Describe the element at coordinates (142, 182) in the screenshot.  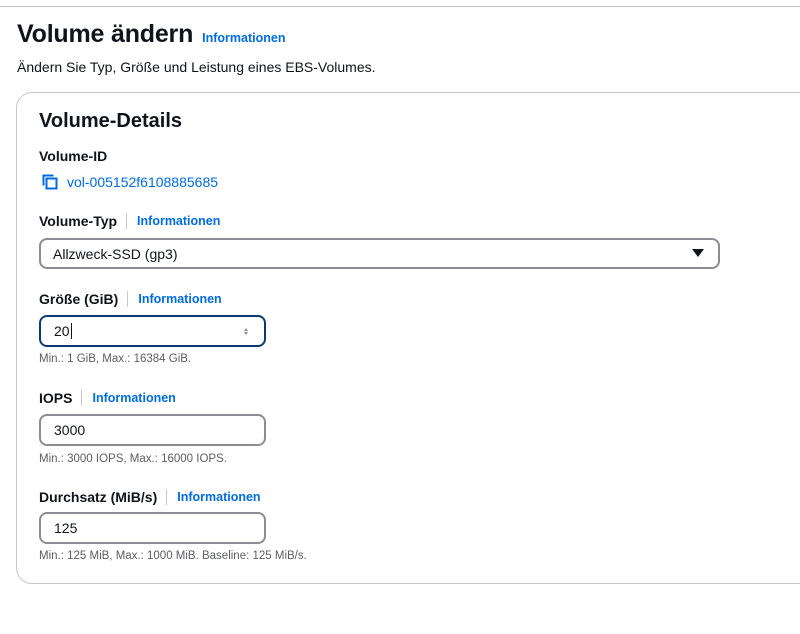
I see `volume-id-link: vol-005152f6108885685` at that location.